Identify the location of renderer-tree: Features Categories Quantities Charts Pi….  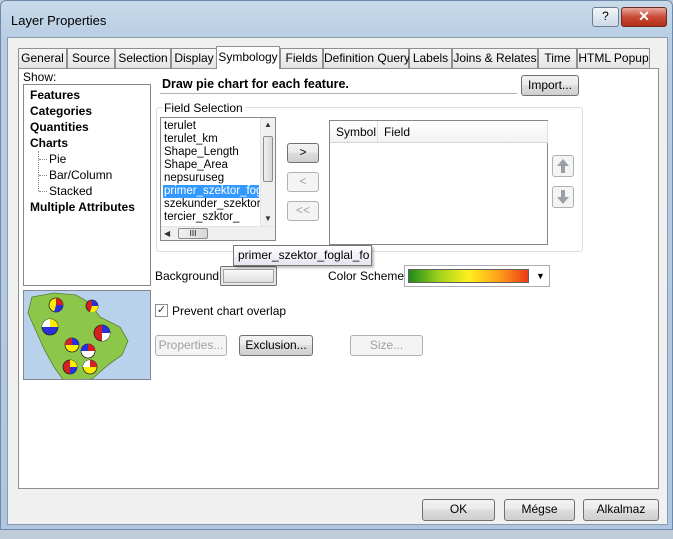
(87, 185).